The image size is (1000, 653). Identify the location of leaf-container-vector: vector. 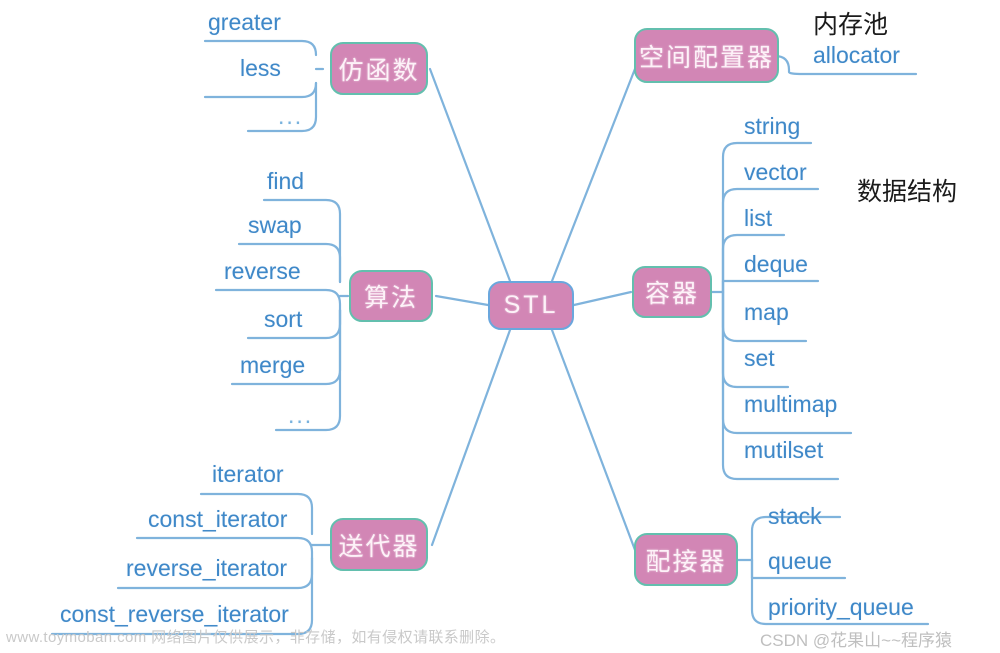
(775, 172).